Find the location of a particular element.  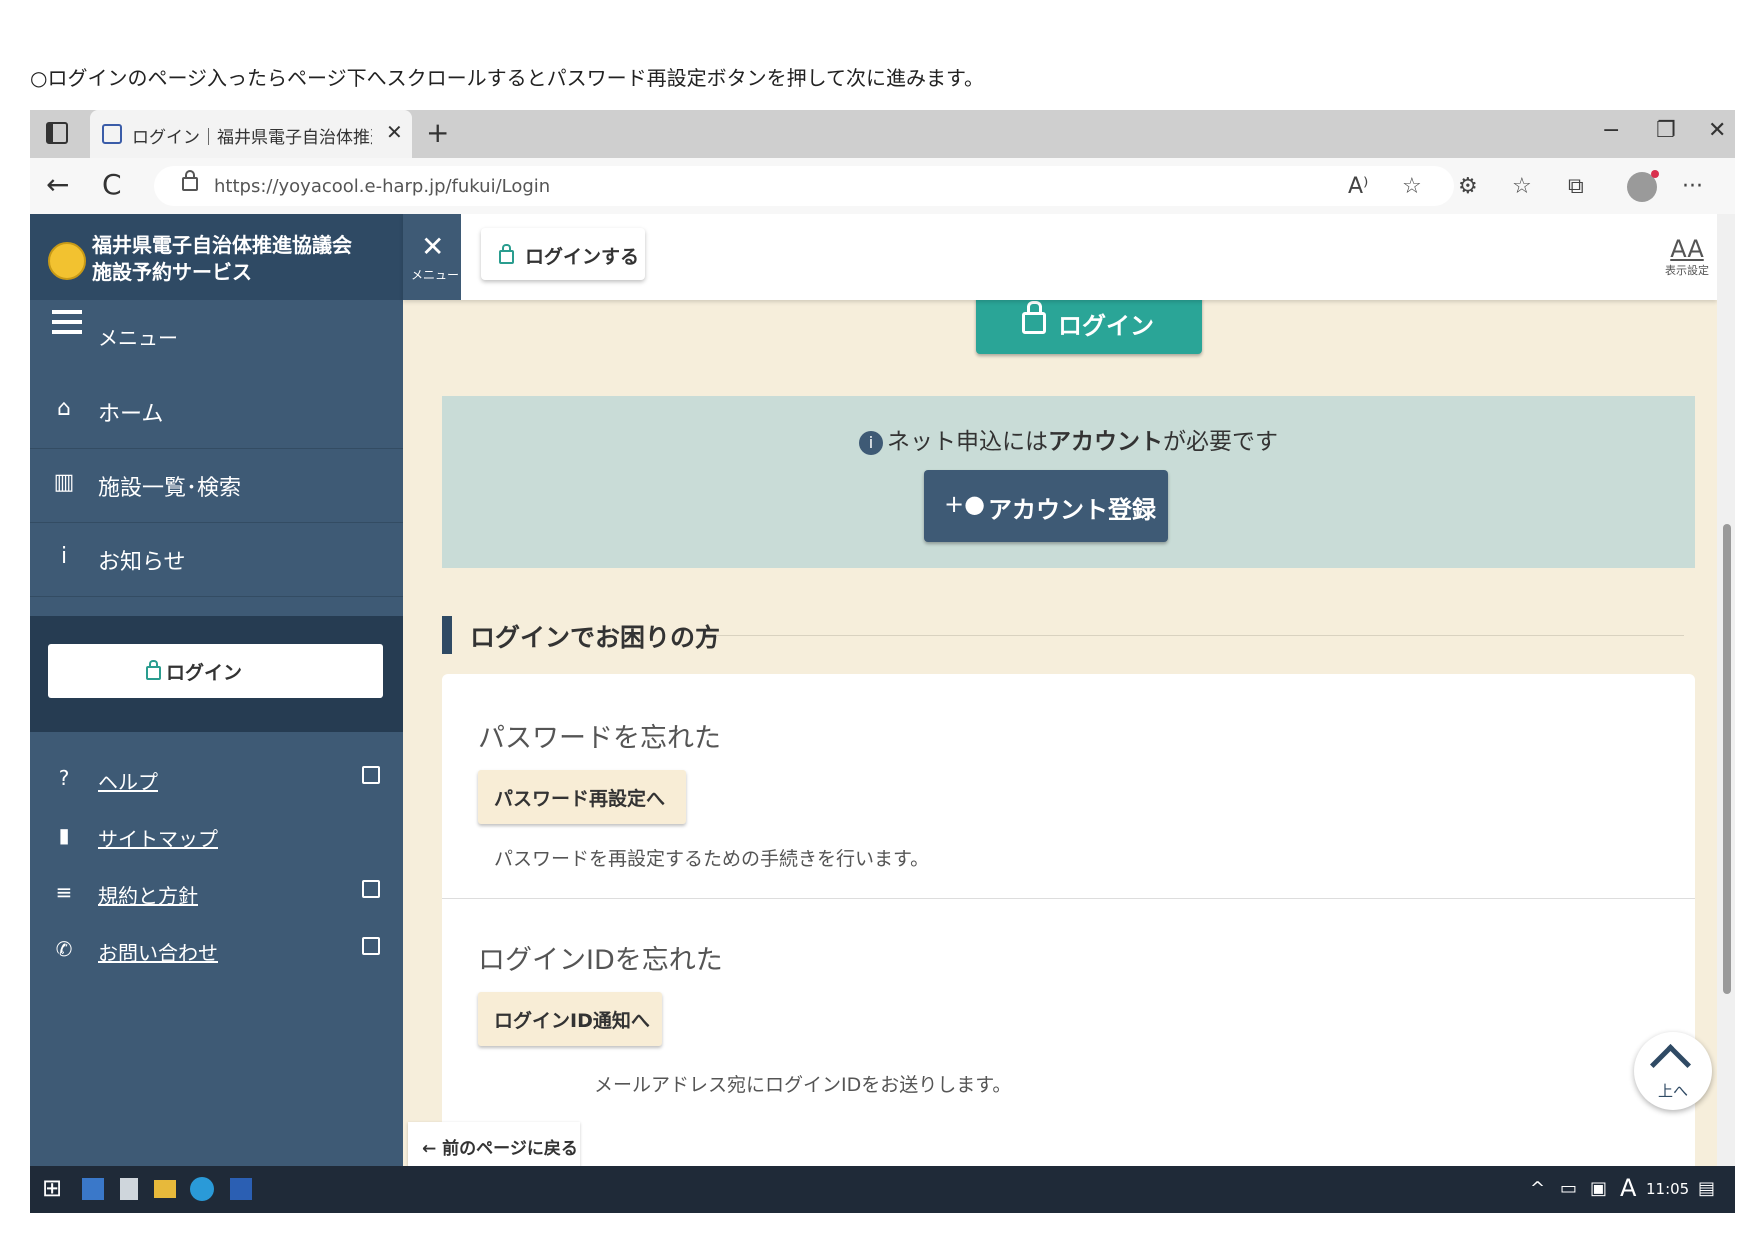

site-title-line2: 施設予約サービス is located at coordinates (172, 272).